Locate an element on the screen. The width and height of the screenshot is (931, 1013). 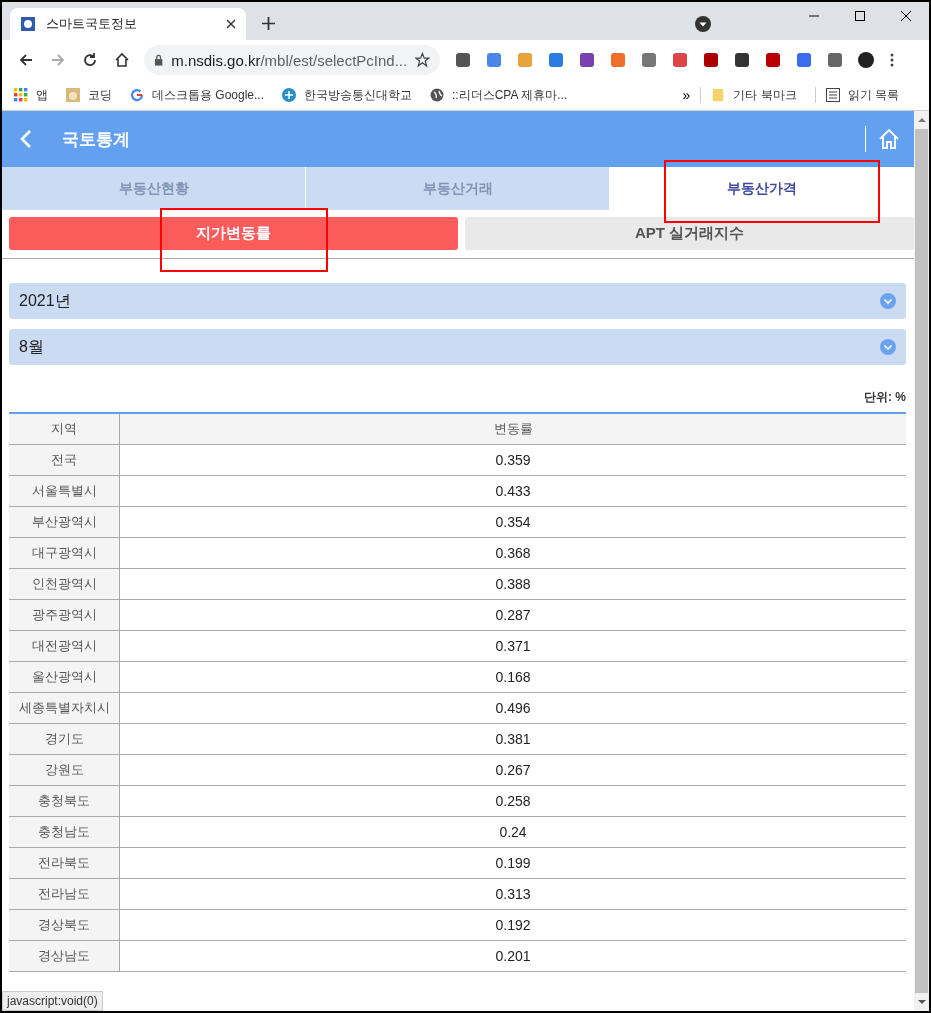
table-cell: 전국 is located at coordinates (64, 460).